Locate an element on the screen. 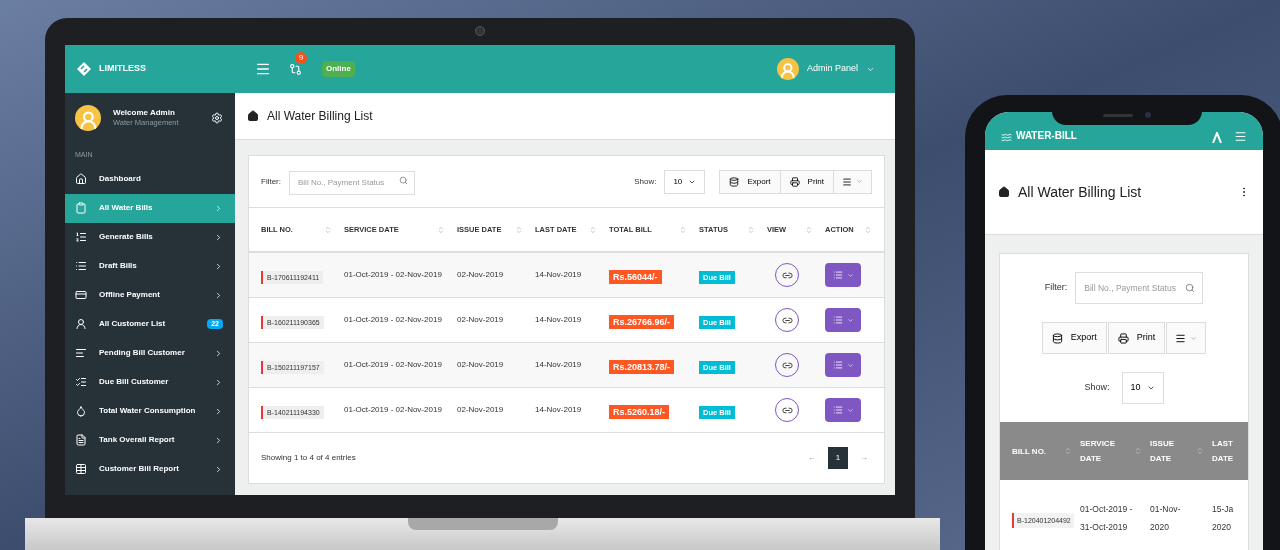  amount-badge: Rs.5260.18/- is located at coordinates (639, 412).